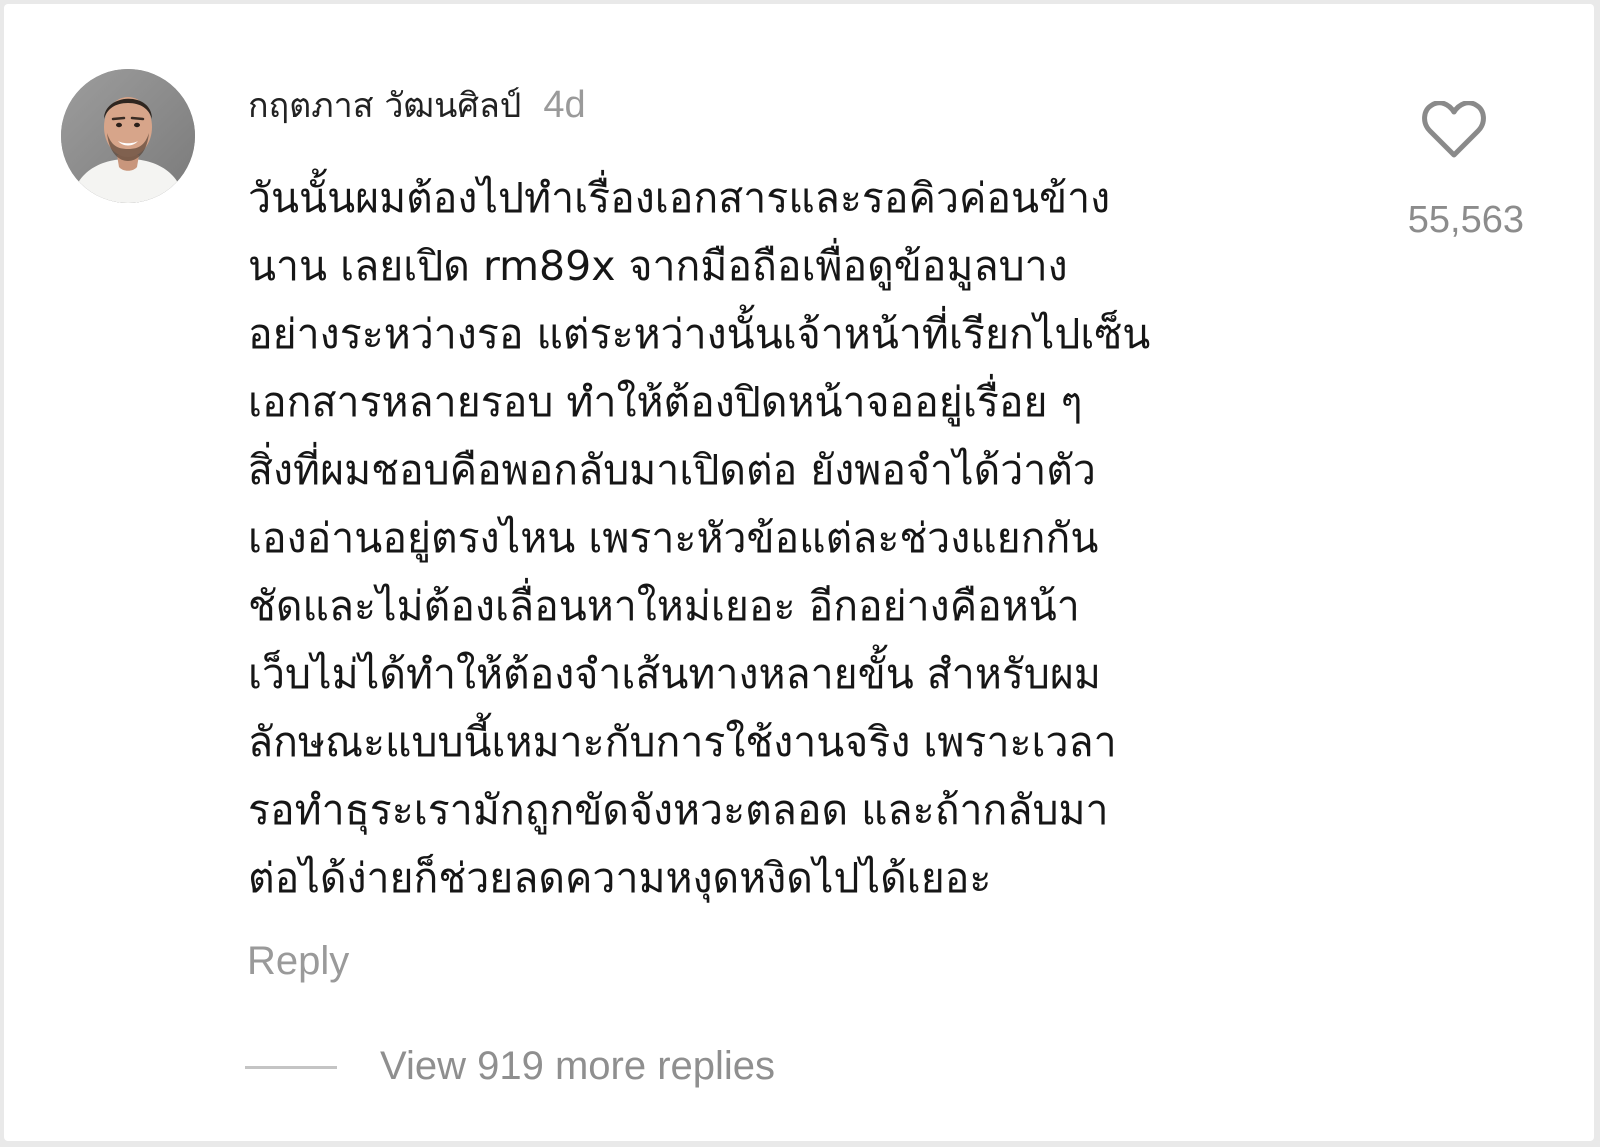 This screenshot has height=1147, width=1600. What do you see at coordinates (577, 1066) in the screenshot?
I see `view-more-replies-button: View 919 more replies` at bounding box center [577, 1066].